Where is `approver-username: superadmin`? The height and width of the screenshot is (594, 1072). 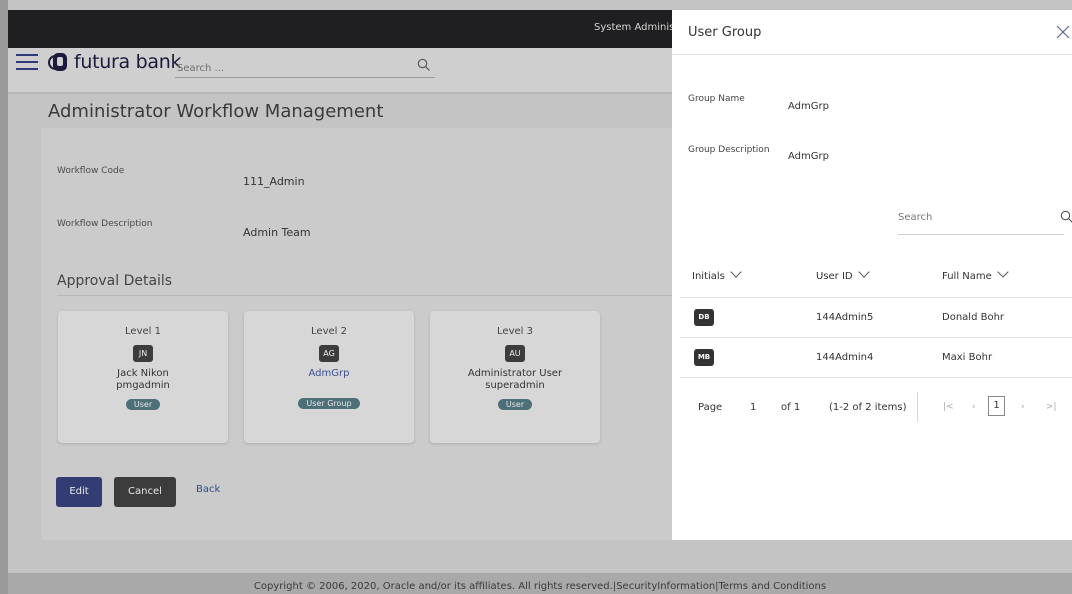
approver-username: superadmin is located at coordinates (515, 385).